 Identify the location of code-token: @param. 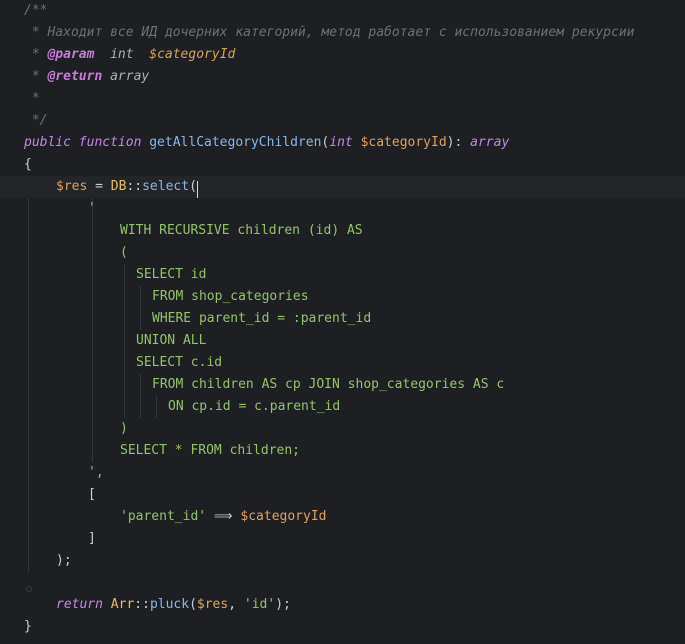
(71, 54).